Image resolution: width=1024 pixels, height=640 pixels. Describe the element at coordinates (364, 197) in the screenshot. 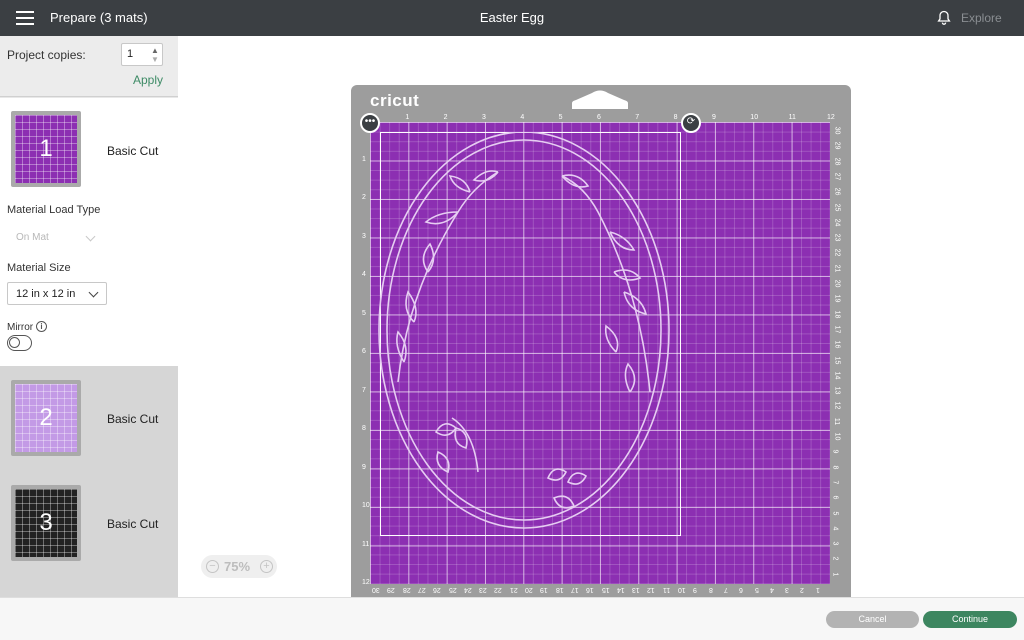

I see `ruler-tick-label: 2` at that location.